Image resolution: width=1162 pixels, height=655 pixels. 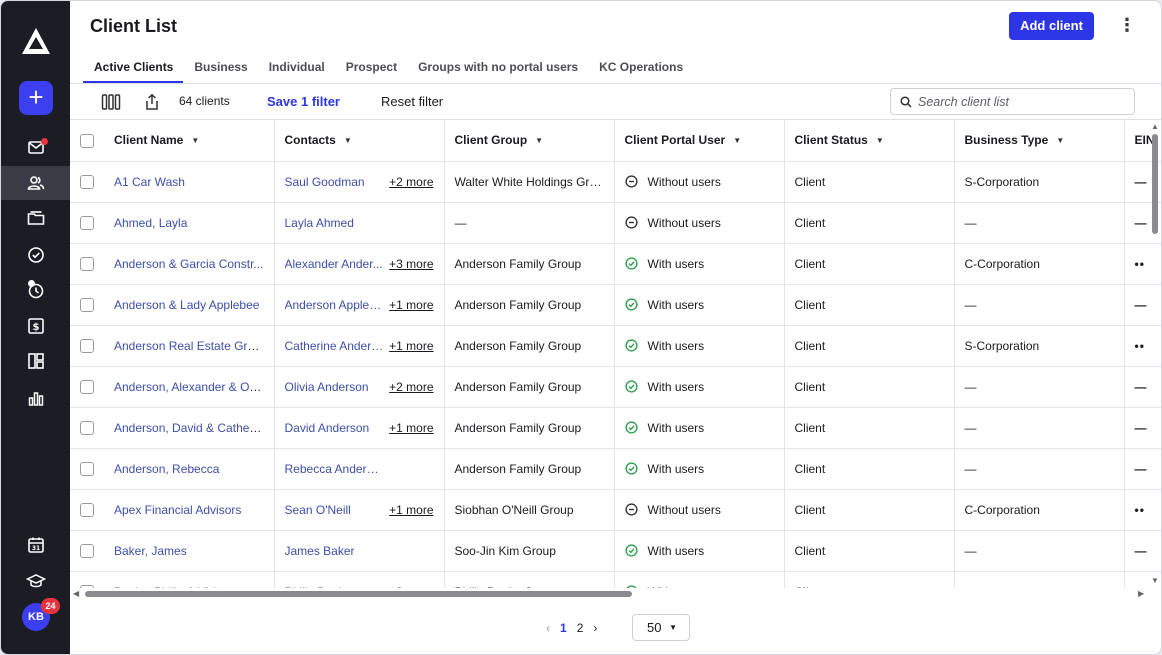 I want to click on more-options-icon: ⋮, so click(x=1127, y=26).